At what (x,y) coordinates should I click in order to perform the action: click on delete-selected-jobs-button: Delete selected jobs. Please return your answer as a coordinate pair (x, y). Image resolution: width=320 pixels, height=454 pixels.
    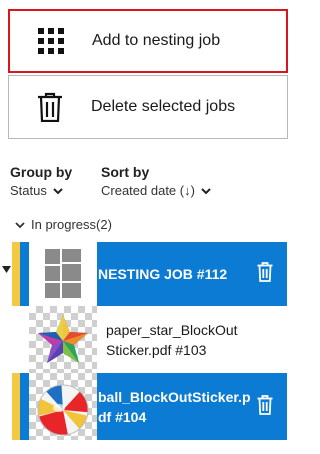
    Looking at the image, I should click on (148, 107).